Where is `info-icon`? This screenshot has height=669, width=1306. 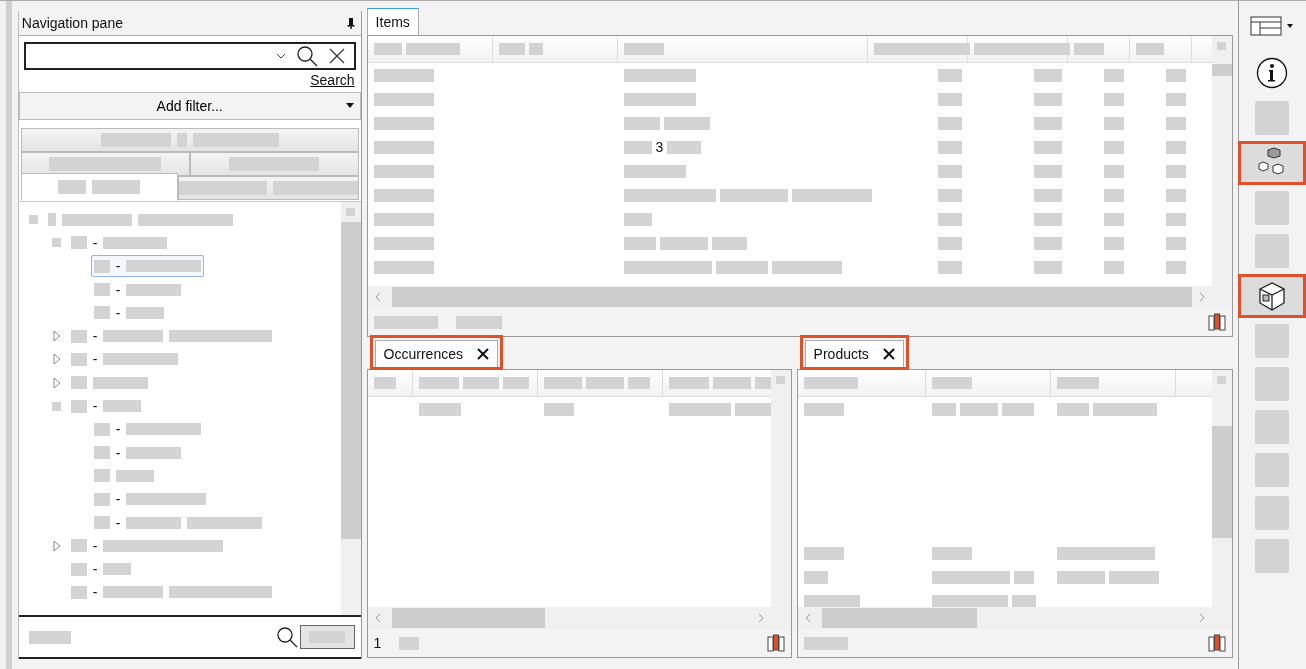
info-icon is located at coordinates (1272, 73).